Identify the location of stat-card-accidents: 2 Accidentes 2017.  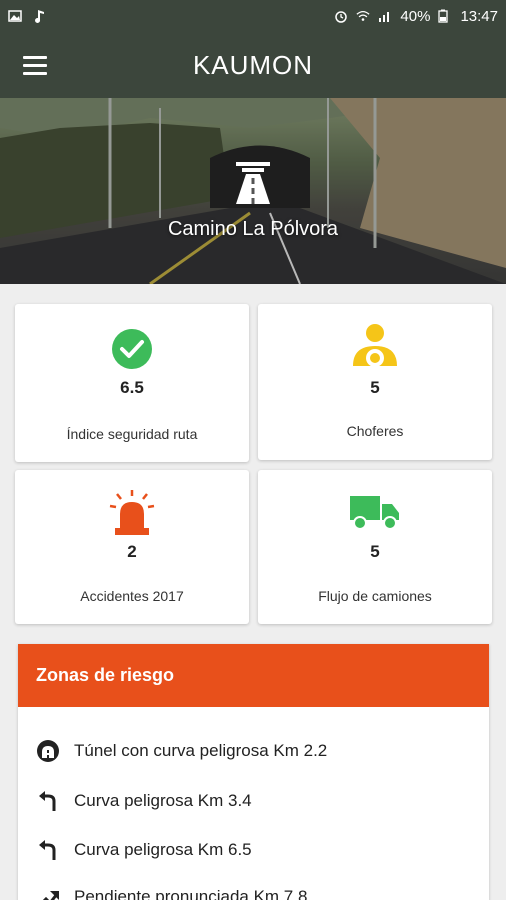
(132, 547).